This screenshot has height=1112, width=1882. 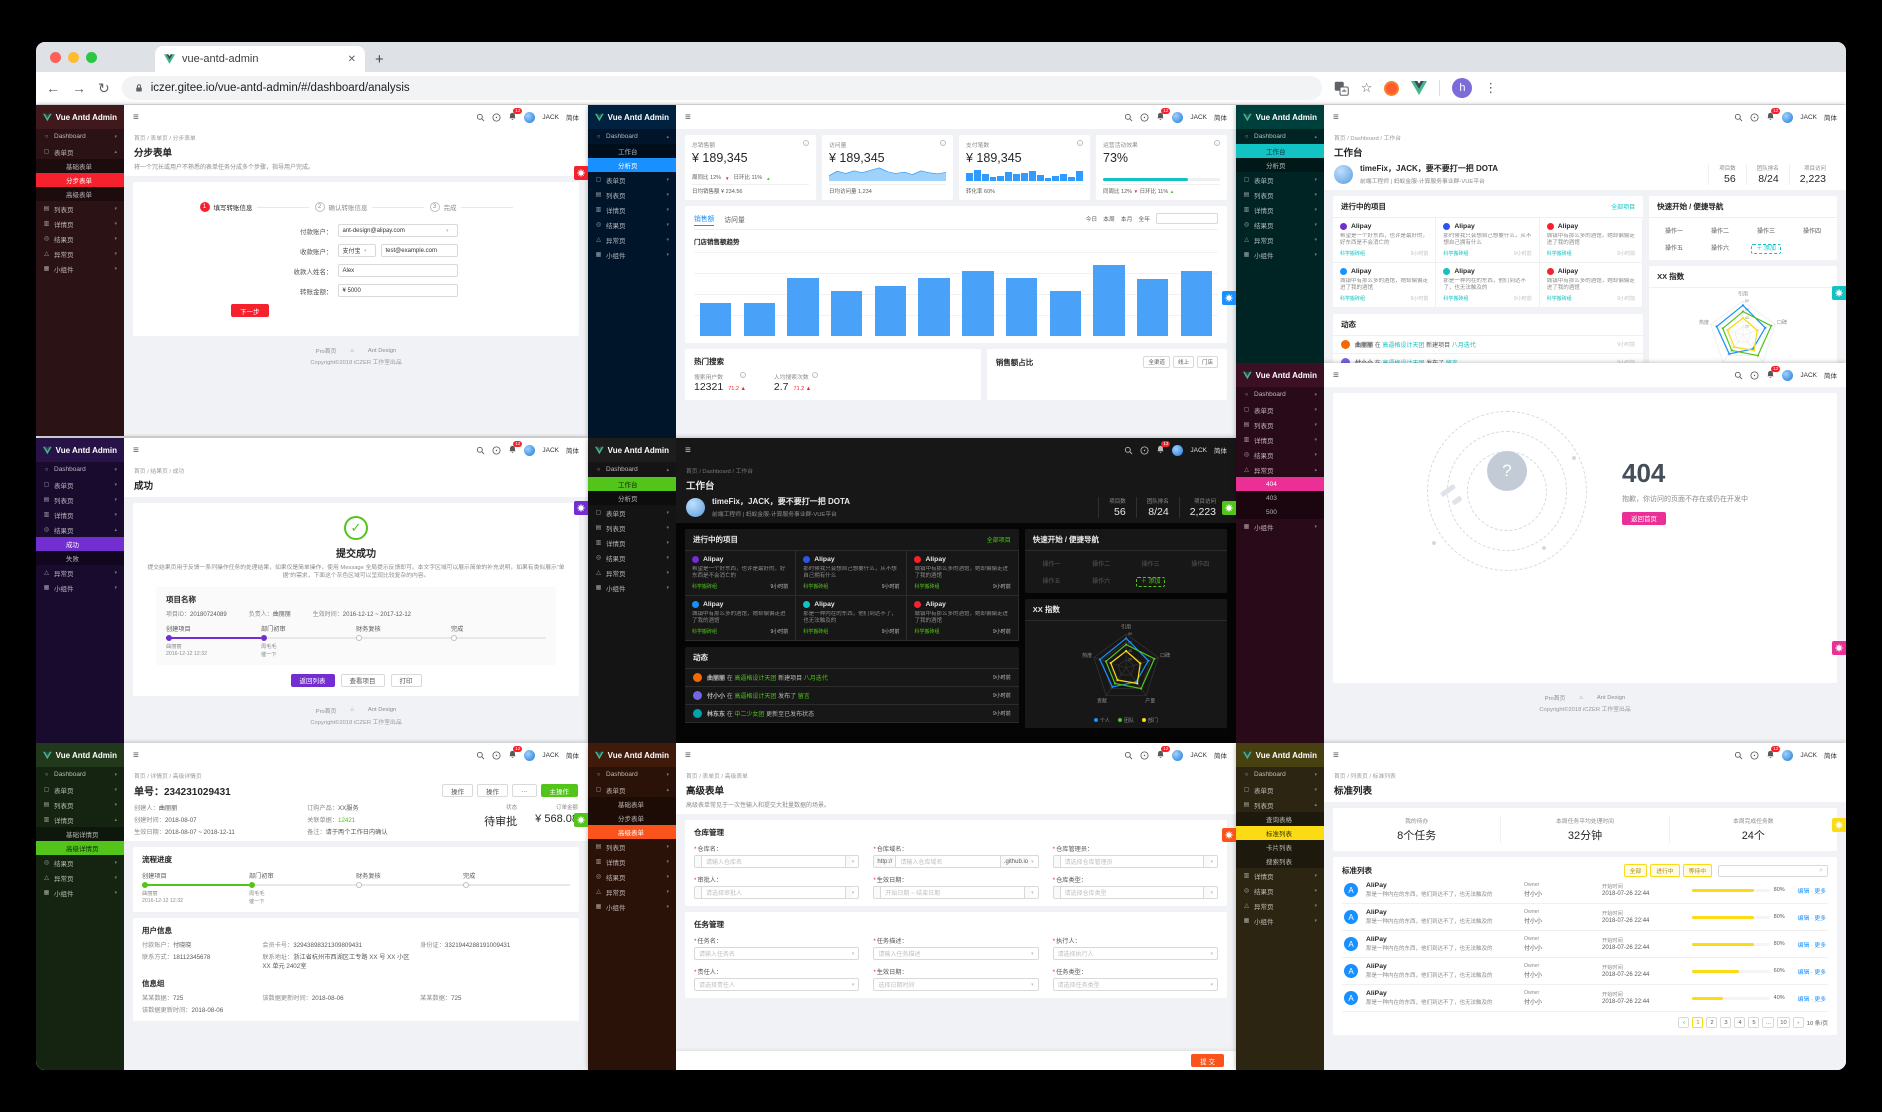 What do you see at coordinates (632, 789) in the screenshot?
I see `sidebar-item: ▢ 表单页 ▴` at bounding box center [632, 789].